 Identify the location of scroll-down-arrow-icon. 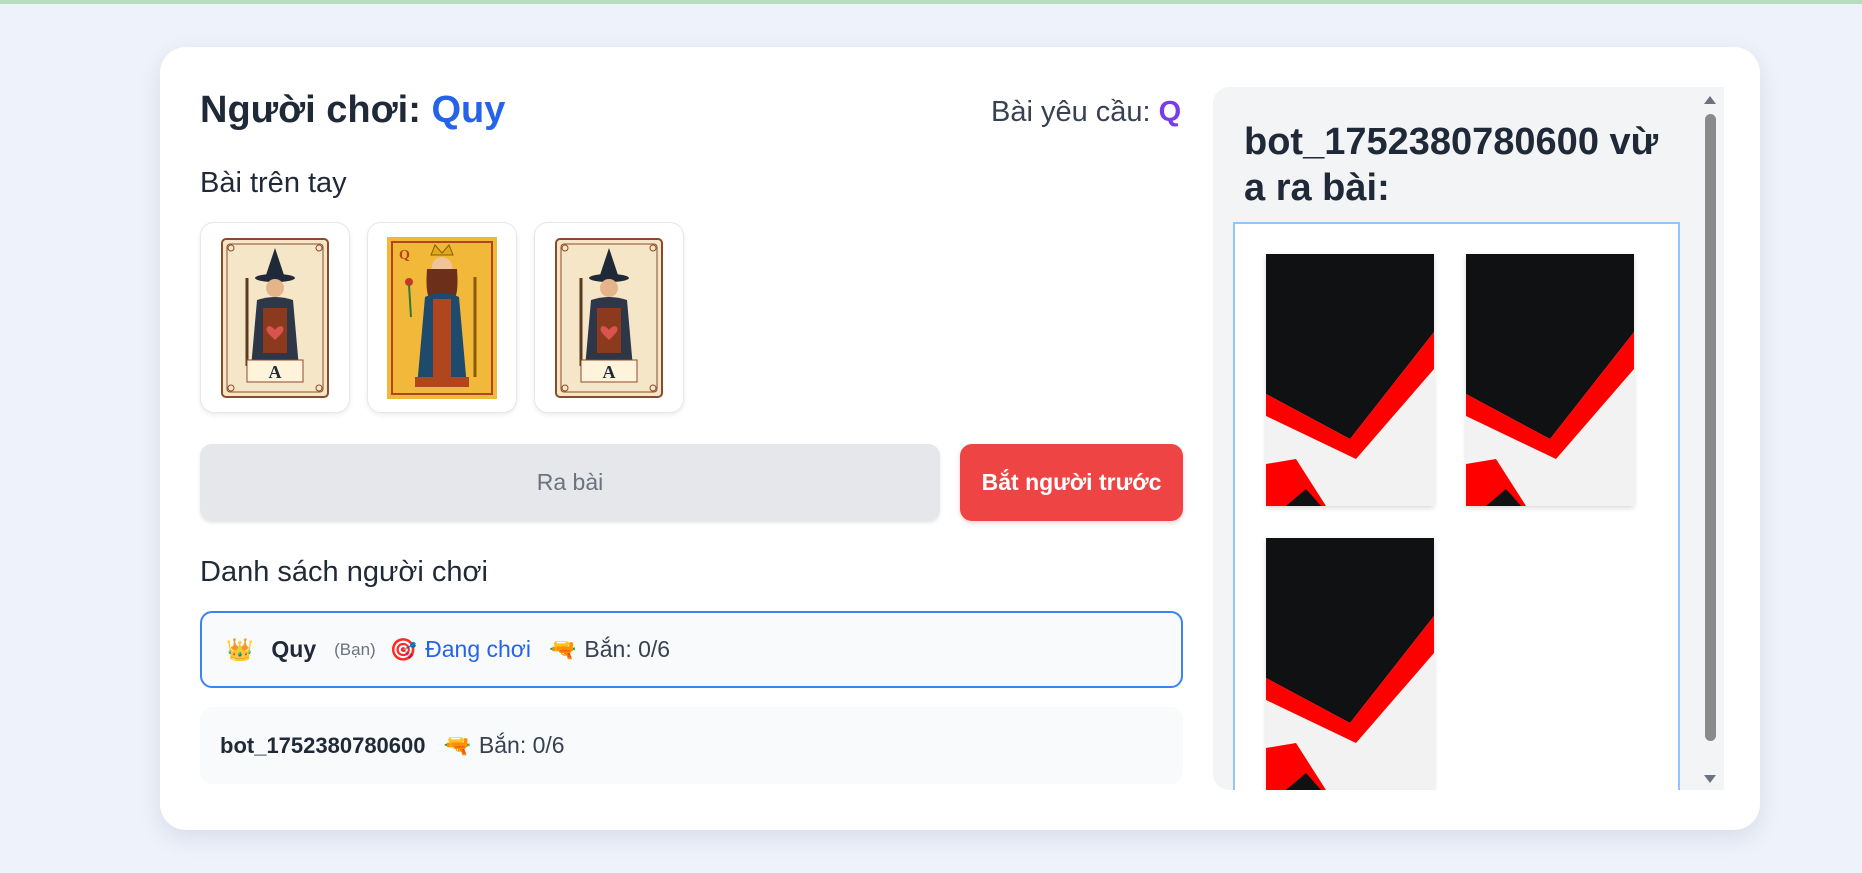
(1710, 779).